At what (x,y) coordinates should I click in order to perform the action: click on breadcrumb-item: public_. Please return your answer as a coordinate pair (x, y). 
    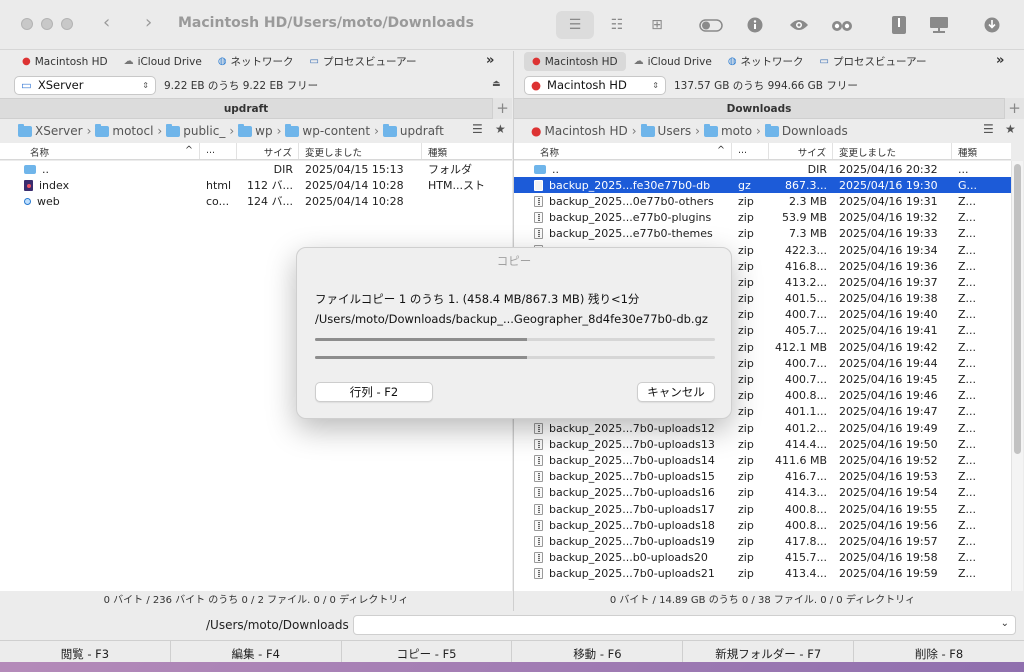
    Looking at the image, I should click on (195, 130).